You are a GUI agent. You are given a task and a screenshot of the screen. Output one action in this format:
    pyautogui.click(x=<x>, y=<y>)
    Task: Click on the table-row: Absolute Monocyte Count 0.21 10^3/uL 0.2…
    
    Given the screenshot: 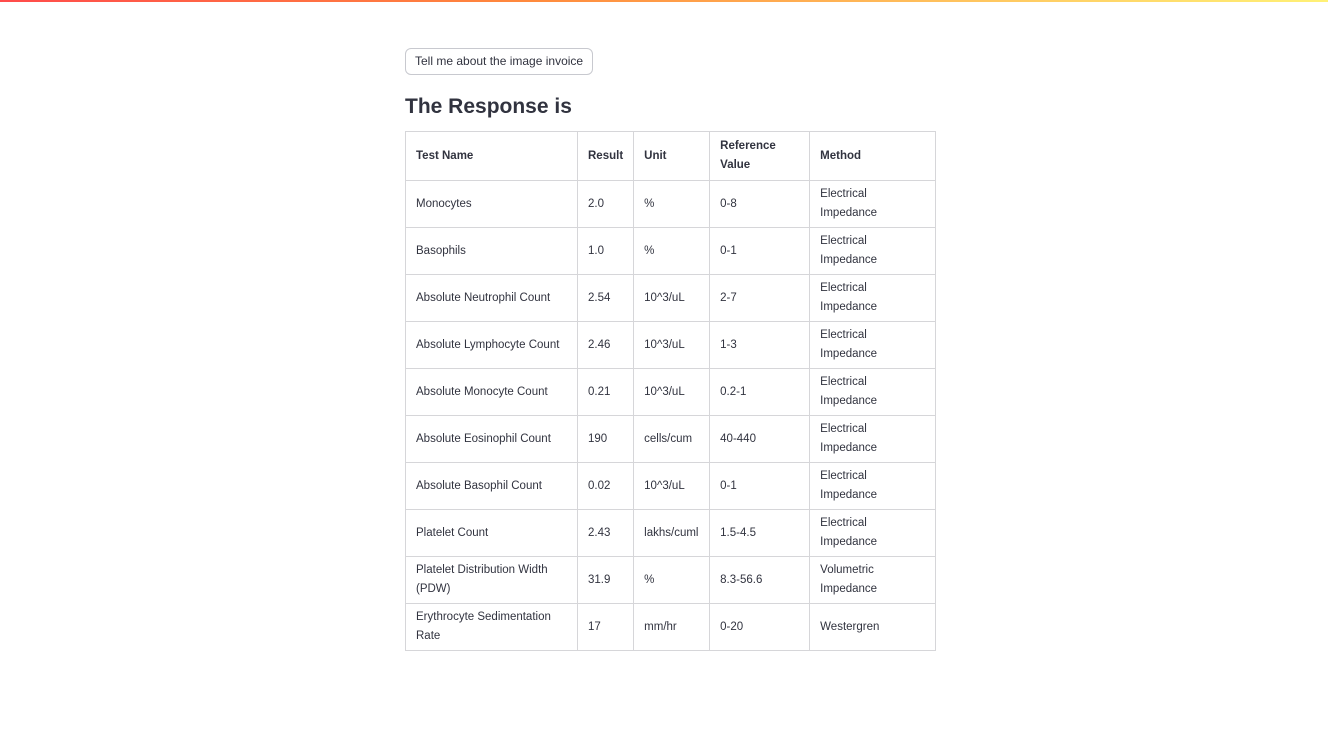 What is the action you would take?
    pyautogui.click(x=671, y=392)
    